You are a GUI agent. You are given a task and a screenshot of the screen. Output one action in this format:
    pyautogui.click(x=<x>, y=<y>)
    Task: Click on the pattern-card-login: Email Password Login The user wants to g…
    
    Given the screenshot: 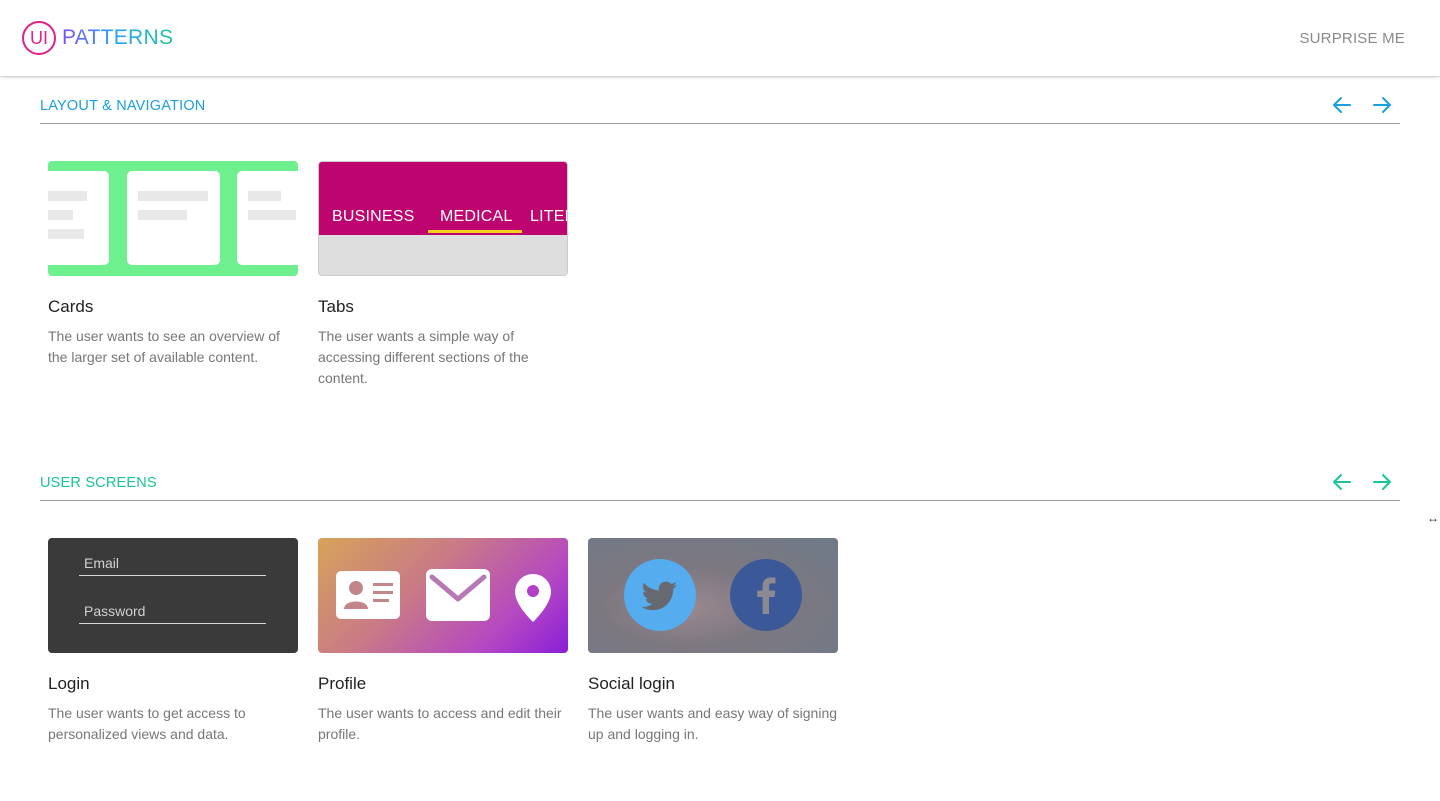 What is the action you would take?
    pyautogui.click(x=173, y=641)
    